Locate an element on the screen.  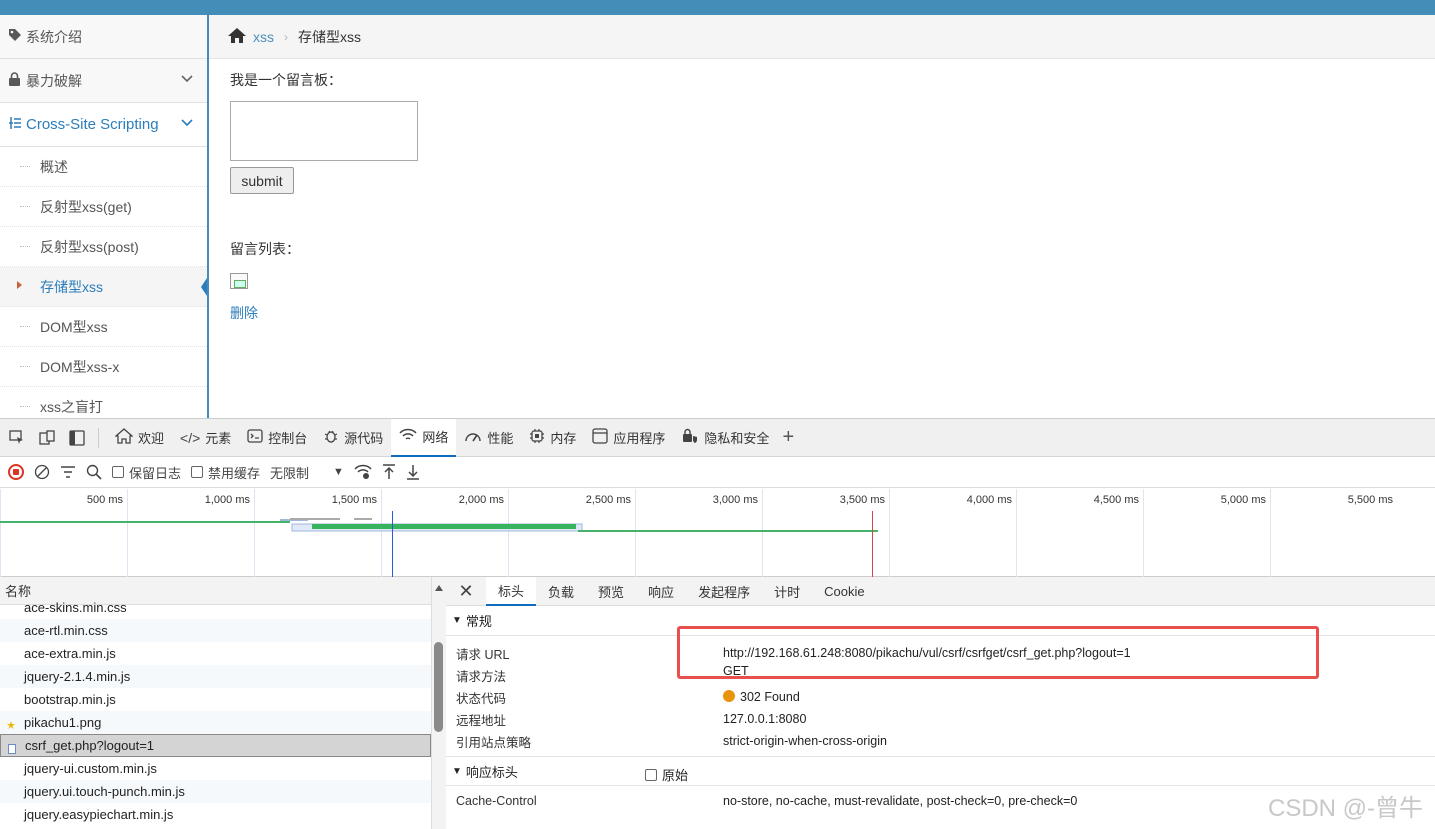
header-value: 127.0.0.1:8080 is located at coordinates (765, 719).